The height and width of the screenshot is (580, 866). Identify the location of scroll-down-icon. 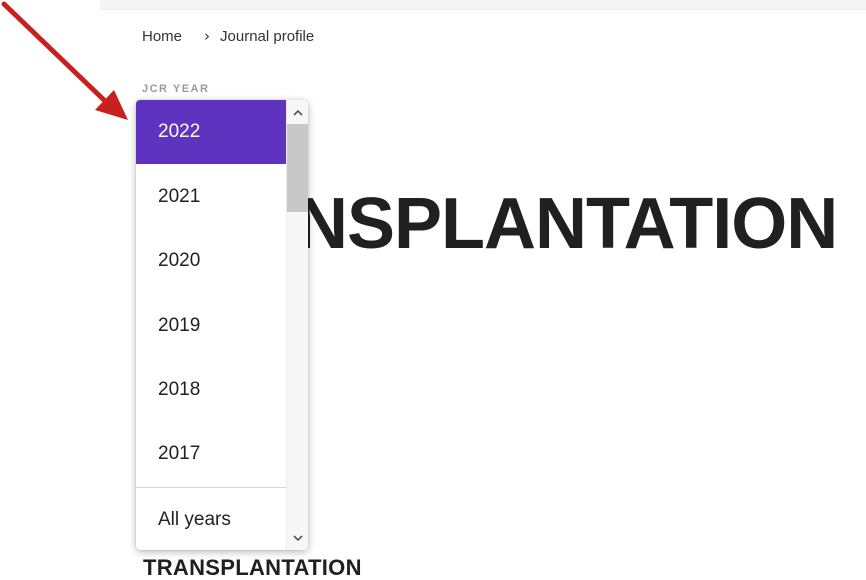
(297, 538).